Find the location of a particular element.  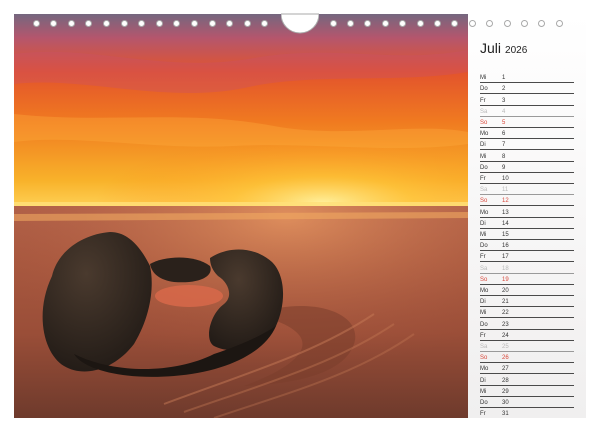

day-number: 12 is located at coordinates (505, 201).